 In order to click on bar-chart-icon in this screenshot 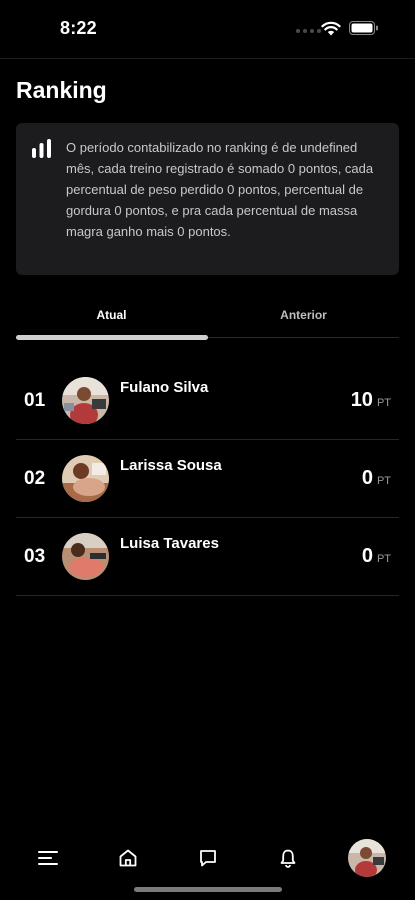, I will do `click(41, 148)`.